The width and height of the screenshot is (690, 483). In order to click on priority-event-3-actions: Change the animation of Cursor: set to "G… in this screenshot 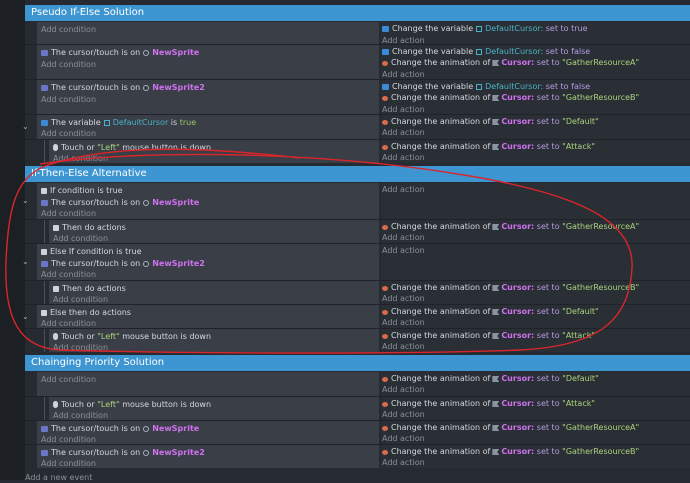, I will do `click(535, 432)`.